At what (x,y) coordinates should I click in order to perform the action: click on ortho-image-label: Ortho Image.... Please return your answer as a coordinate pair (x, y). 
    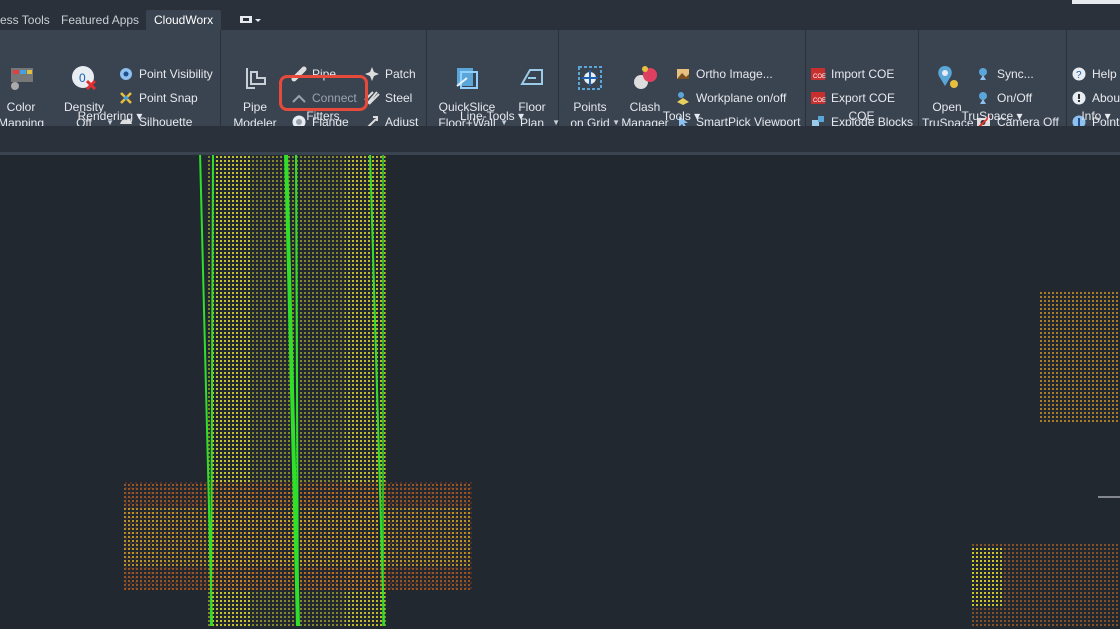
    Looking at the image, I should click on (734, 74).